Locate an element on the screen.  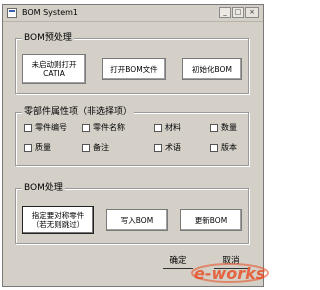
checkbox-quantity: 数量 is located at coordinates (223, 128).